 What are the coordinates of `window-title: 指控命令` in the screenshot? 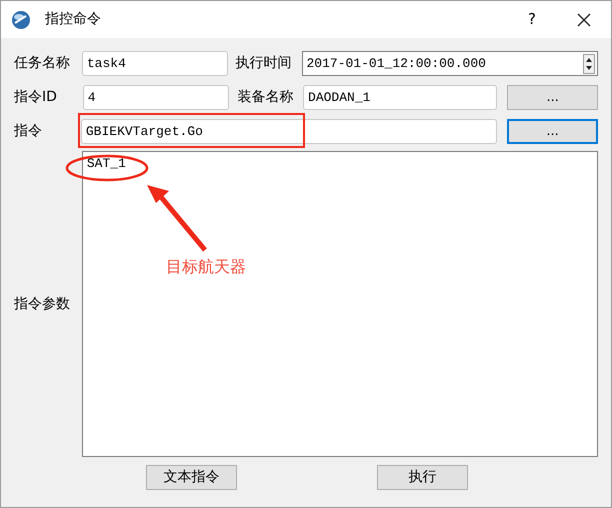 It's located at (73, 19).